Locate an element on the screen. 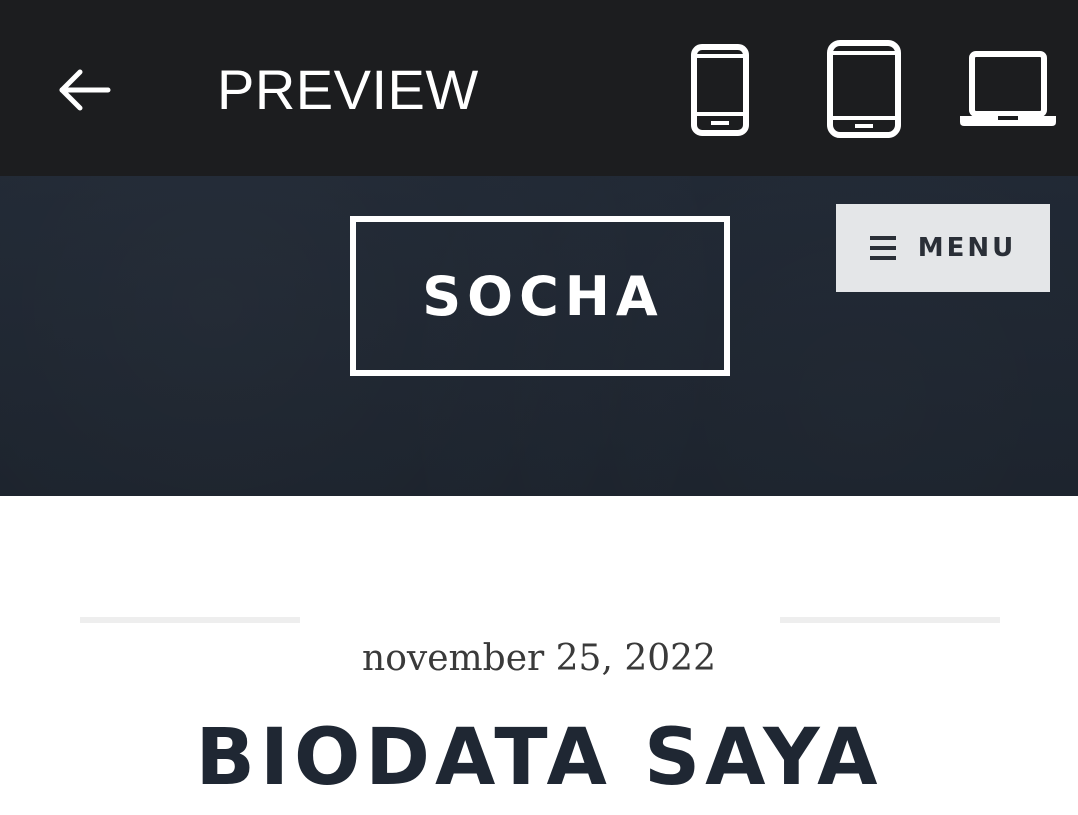 The image size is (1078, 815). post-title: BIODATA SAYA is located at coordinates (539, 758).